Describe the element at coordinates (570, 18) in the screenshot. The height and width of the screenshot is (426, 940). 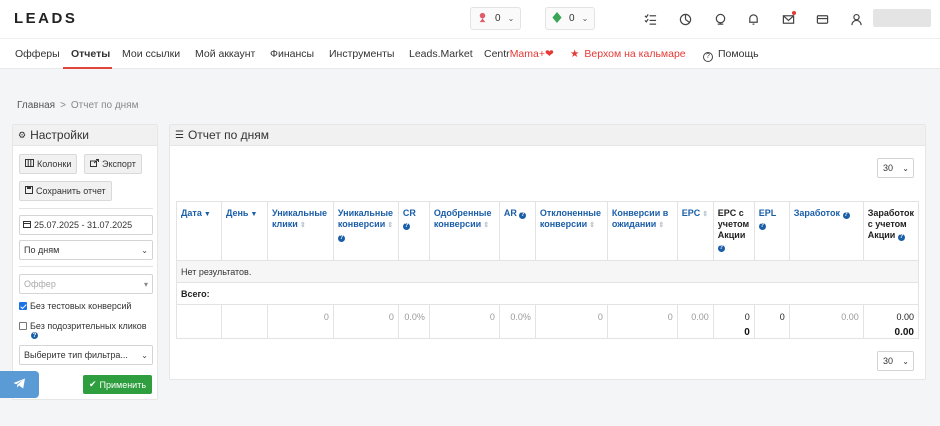
I see `gem-counter: 0 ⌄` at that location.